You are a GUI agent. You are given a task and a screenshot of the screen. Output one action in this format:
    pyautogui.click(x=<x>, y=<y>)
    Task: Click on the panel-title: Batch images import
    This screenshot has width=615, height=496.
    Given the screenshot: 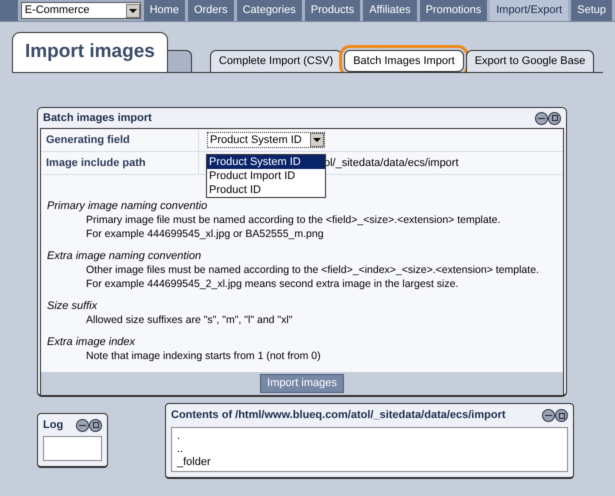 What is the action you would take?
    pyautogui.click(x=97, y=118)
    